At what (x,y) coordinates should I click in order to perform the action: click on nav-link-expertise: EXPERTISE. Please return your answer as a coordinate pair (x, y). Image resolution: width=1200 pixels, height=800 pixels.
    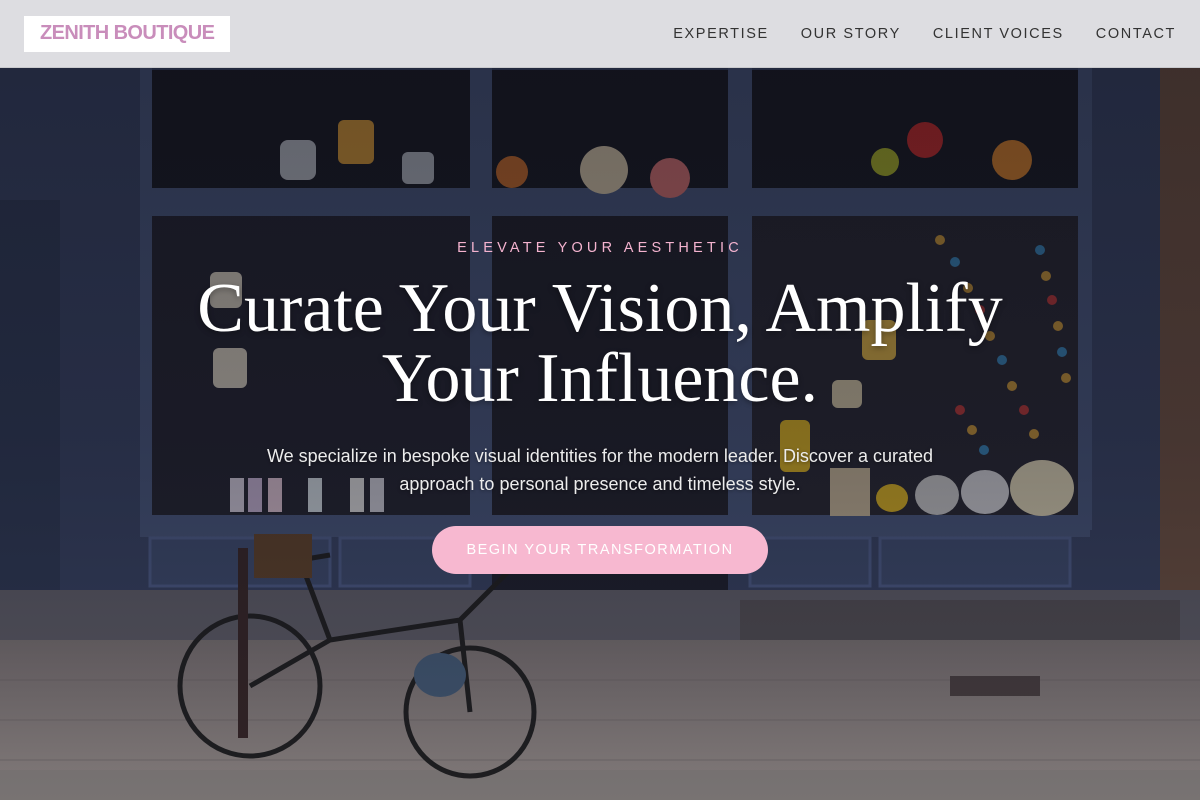
    Looking at the image, I should click on (721, 34).